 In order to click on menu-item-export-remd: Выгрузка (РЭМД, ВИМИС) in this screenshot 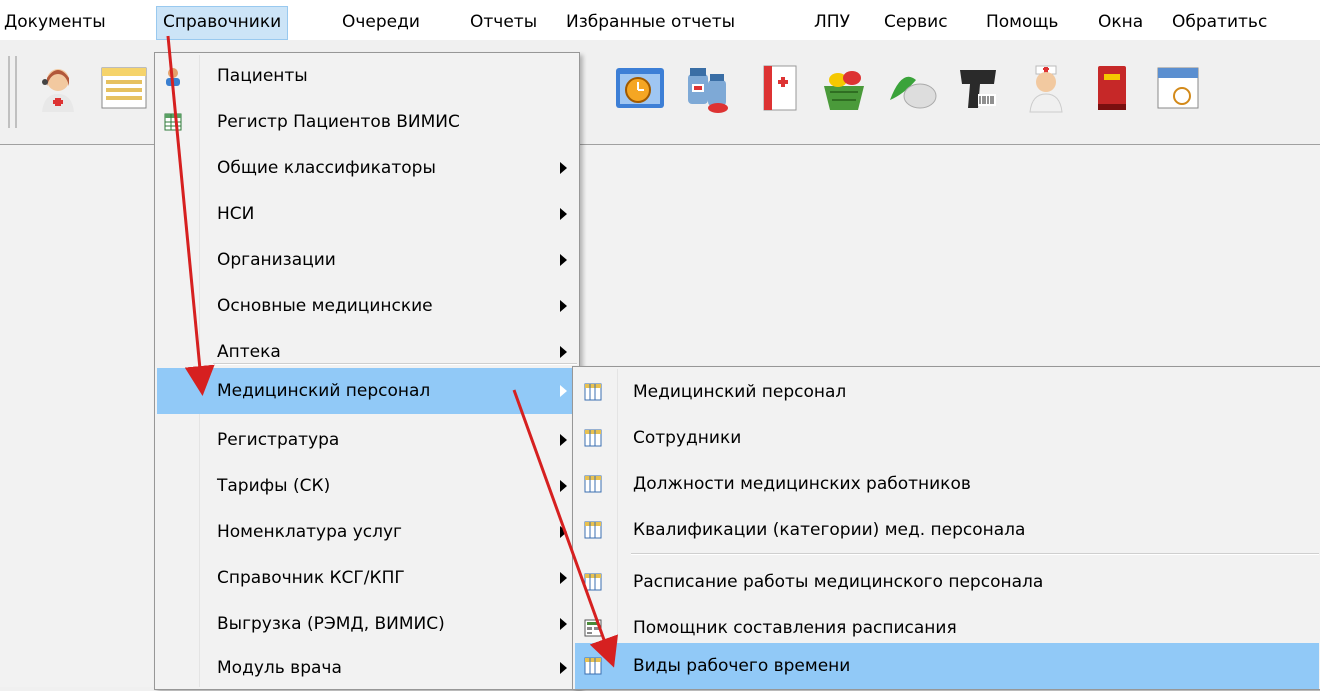, I will do `click(367, 624)`.